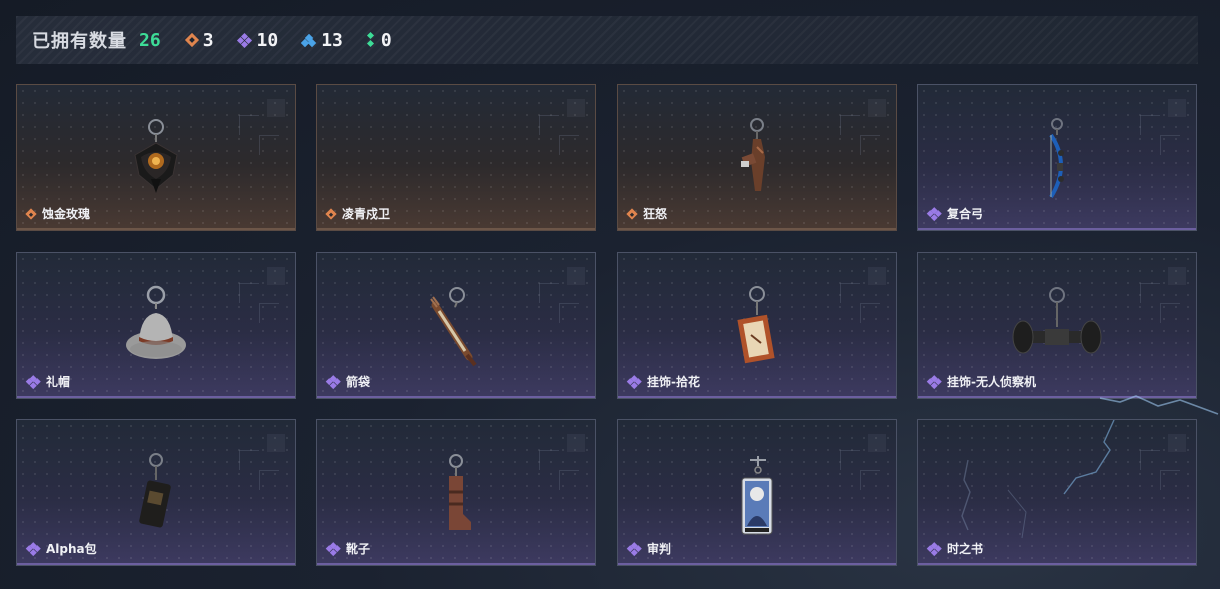 The height and width of the screenshot is (589, 1220). What do you see at coordinates (308, 40) in the screenshot?
I see `blue-triple-diamond-icon` at bounding box center [308, 40].